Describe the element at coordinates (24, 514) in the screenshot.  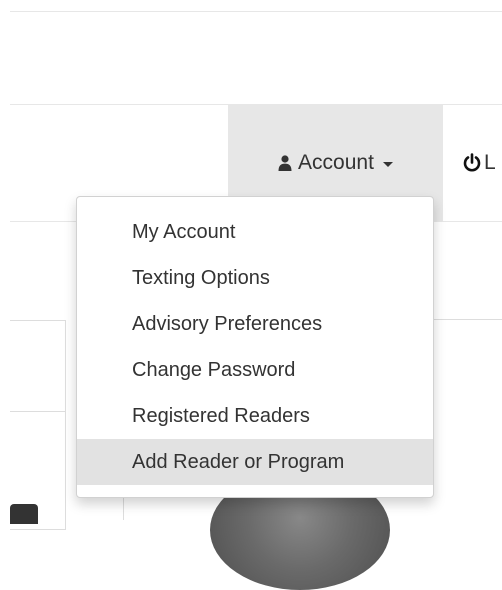
I see `dark-tab` at that location.